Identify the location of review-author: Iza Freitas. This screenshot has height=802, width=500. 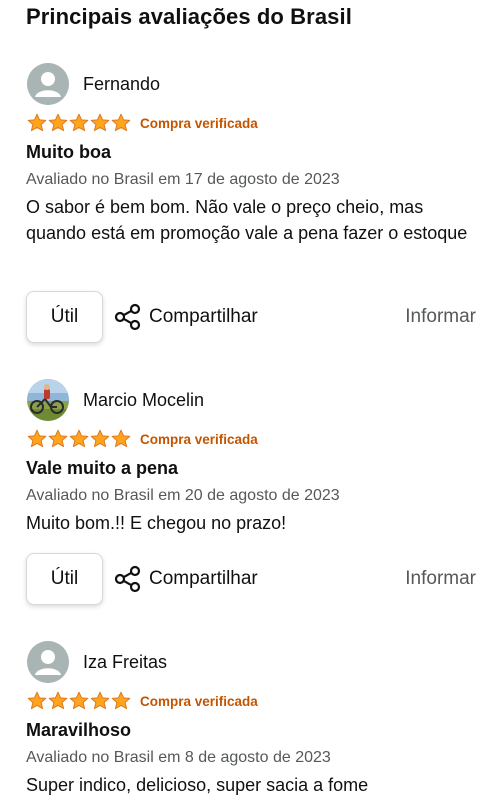
(97, 662).